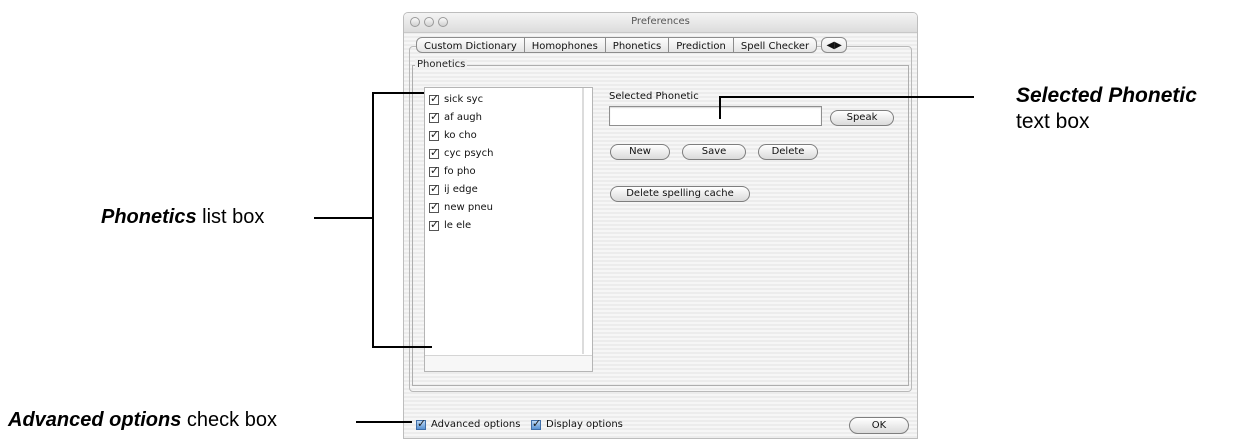  Describe the element at coordinates (460, 171) in the screenshot. I see `list-item-label: fo pho` at that location.